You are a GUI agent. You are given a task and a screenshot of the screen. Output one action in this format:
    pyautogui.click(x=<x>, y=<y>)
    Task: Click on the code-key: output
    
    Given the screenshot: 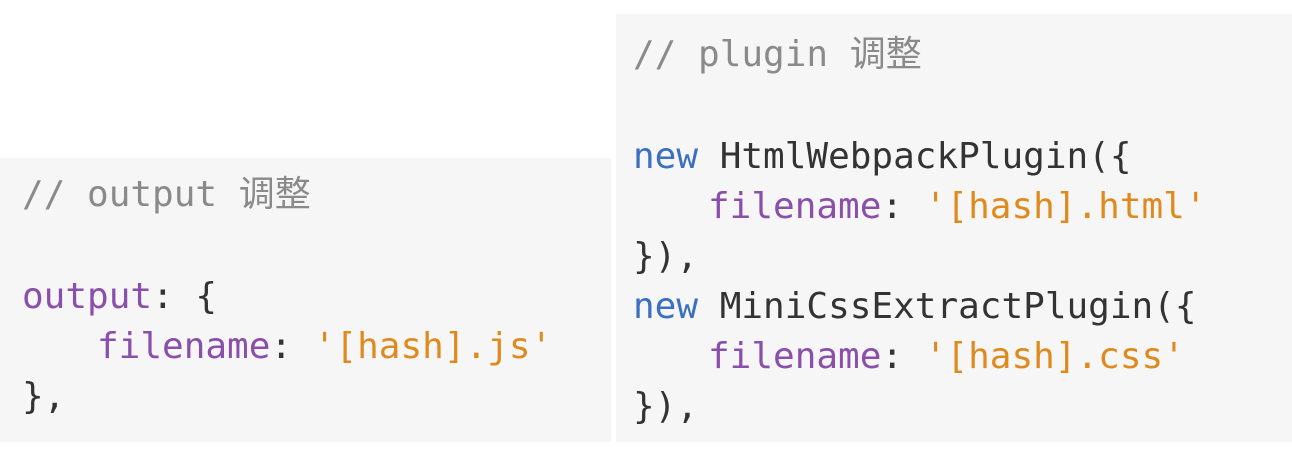 What is the action you would take?
    pyautogui.click(x=87, y=296)
    